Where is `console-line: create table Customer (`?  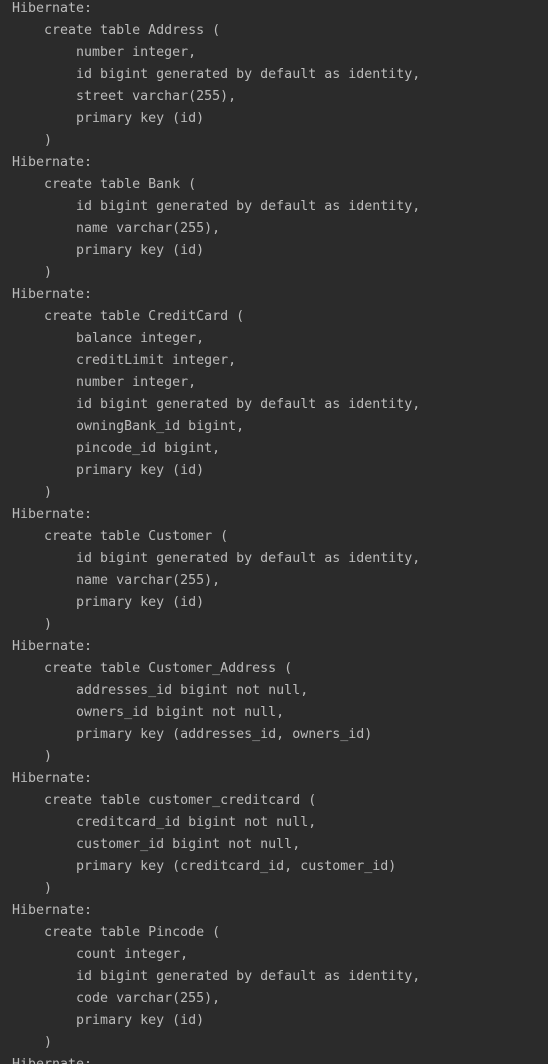 console-line: create table Customer ( is located at coordinates (120, 536).